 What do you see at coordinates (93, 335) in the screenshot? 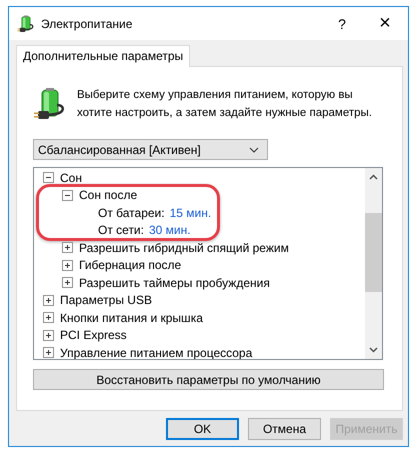
I see `setting-label: PCI Express` at bounding box center [93, 335].